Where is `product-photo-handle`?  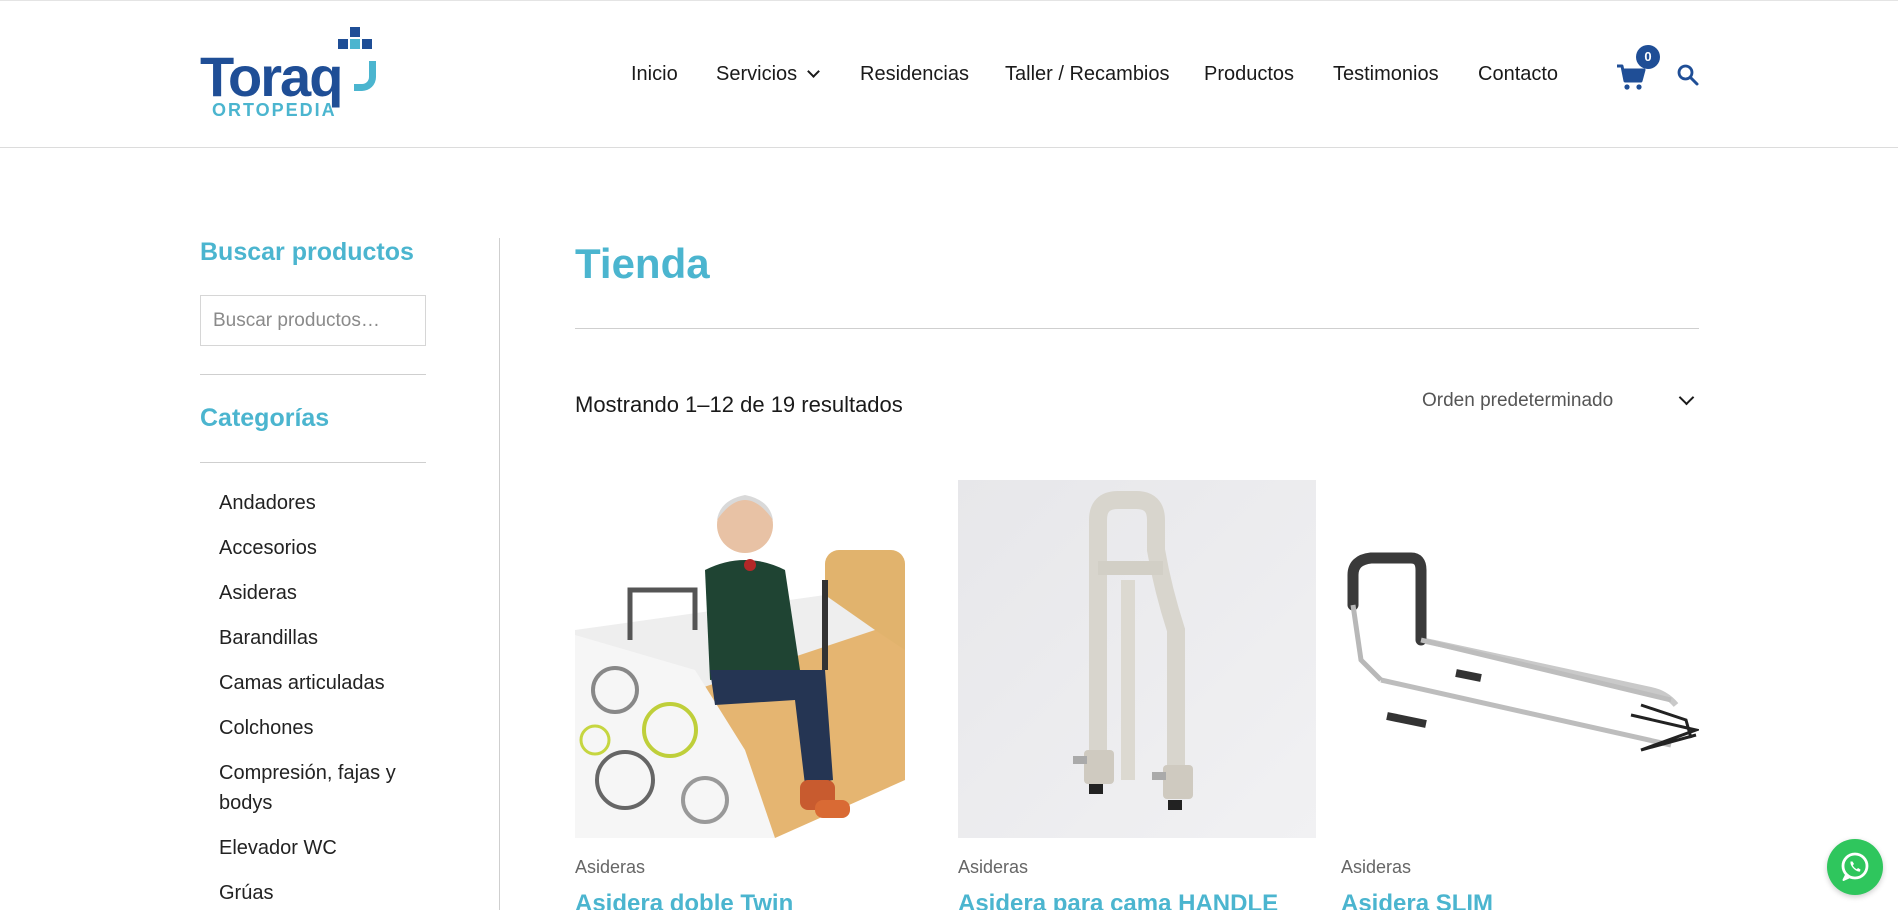
product-photo-handle is located at coordinates (1137, 659).